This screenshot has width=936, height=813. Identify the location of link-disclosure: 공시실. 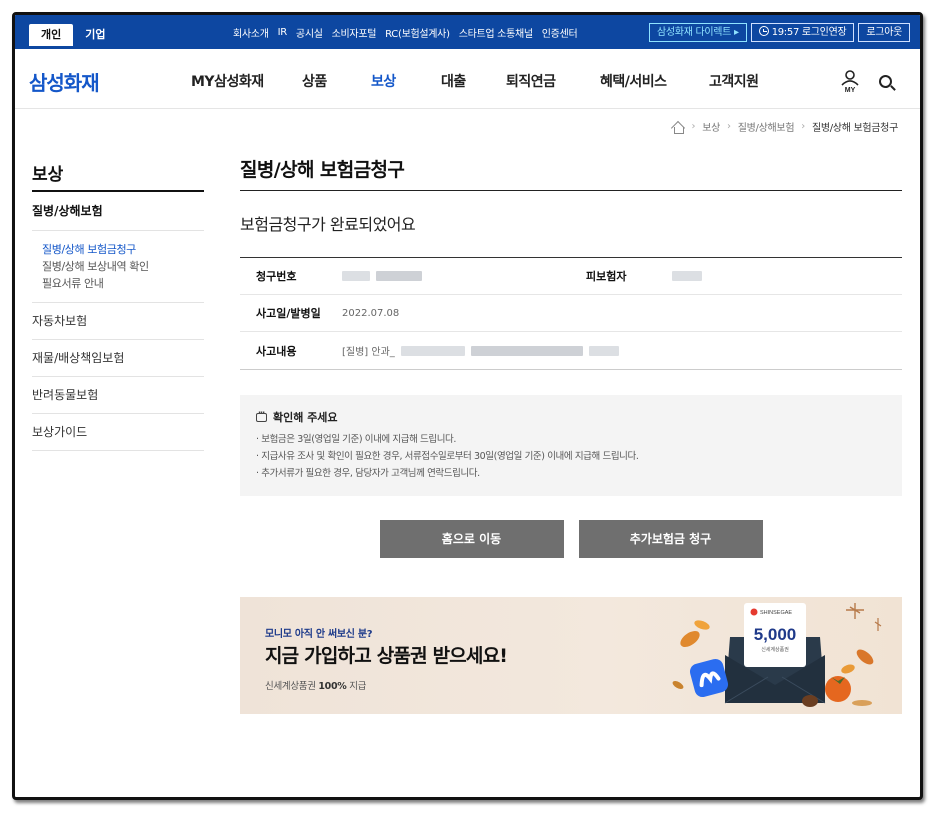
(309, 32).